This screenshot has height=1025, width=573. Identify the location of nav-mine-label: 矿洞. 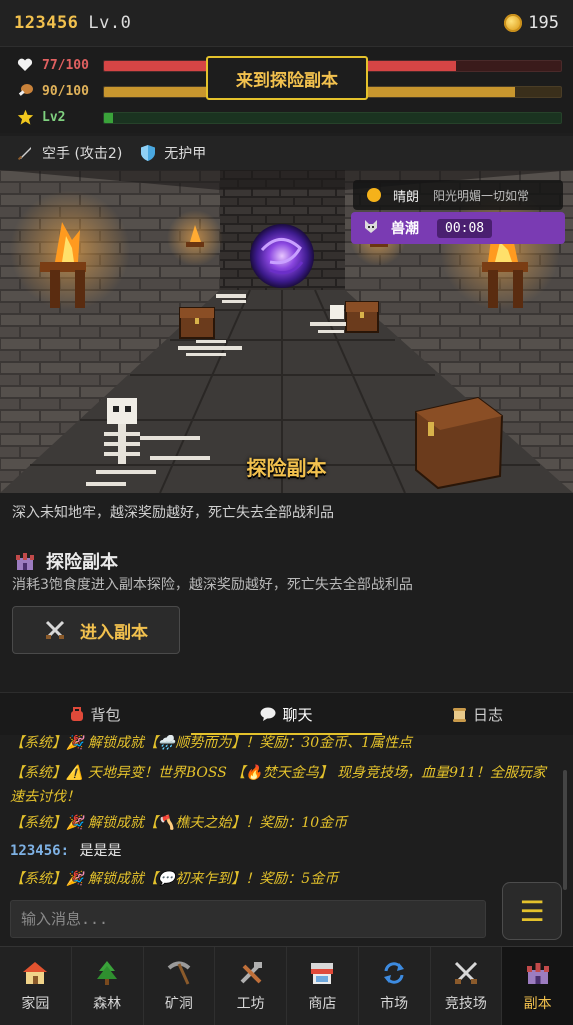
(178, 1004).